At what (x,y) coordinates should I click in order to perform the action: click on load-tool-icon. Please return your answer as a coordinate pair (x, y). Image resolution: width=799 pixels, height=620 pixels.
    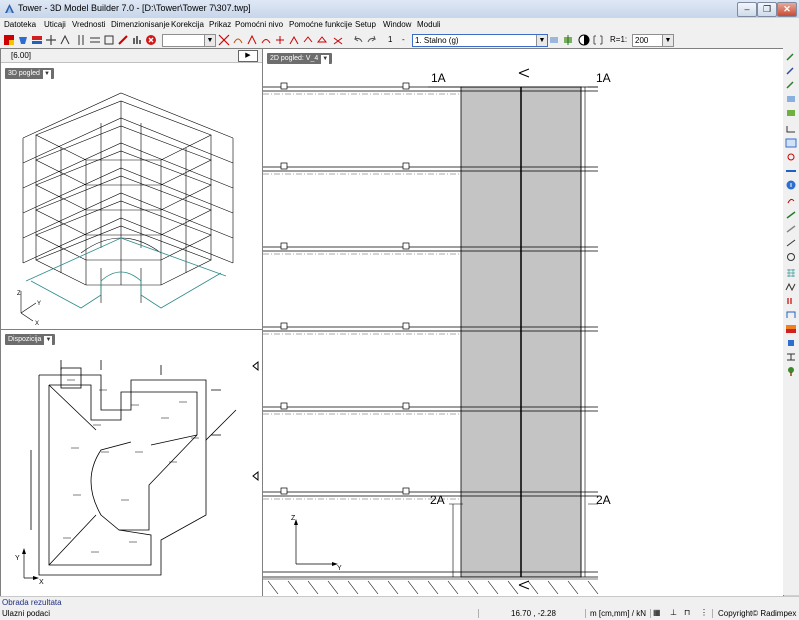
    Looking at the image, I should click on (791, 301).